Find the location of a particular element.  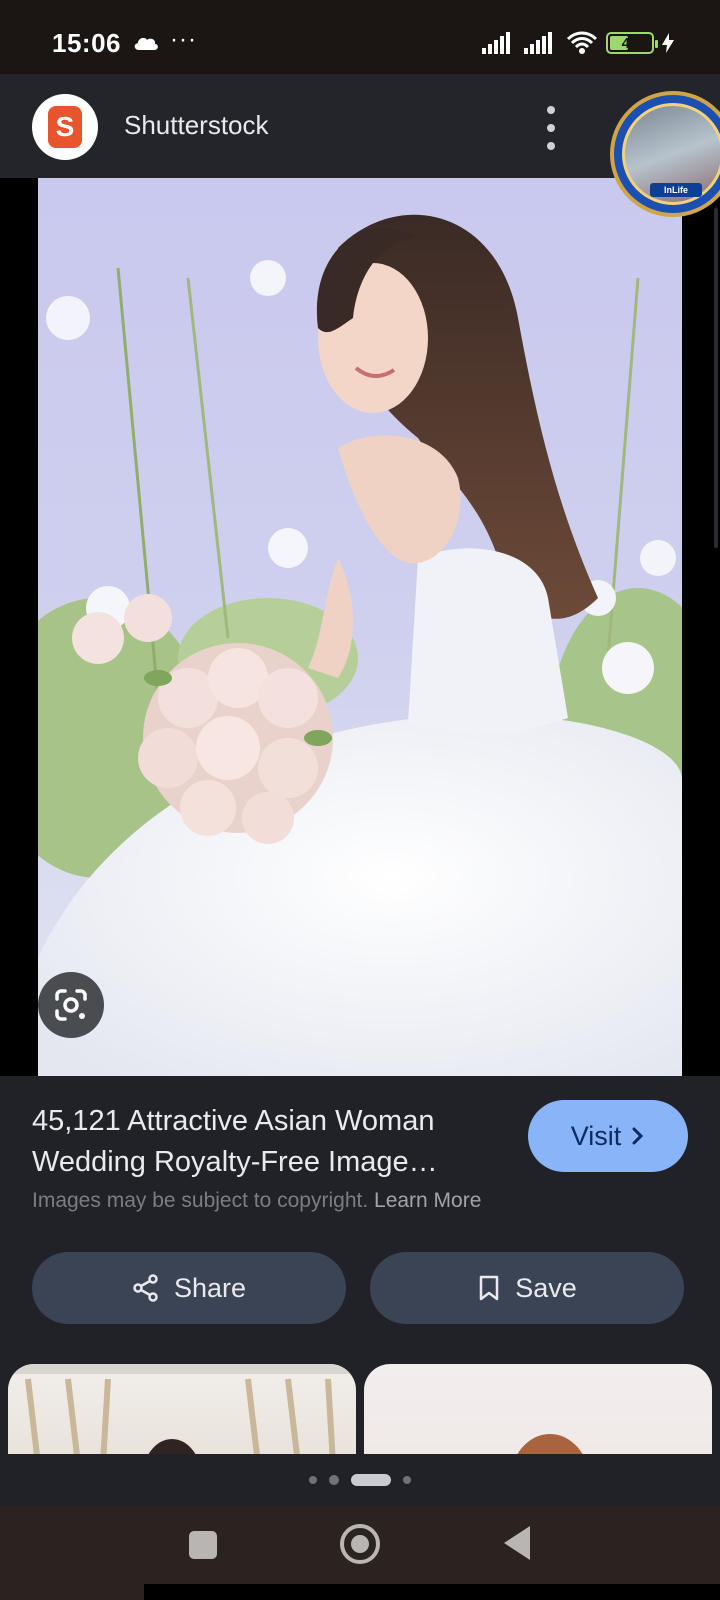

pager-indicator is located at coordinates (360, 1480).